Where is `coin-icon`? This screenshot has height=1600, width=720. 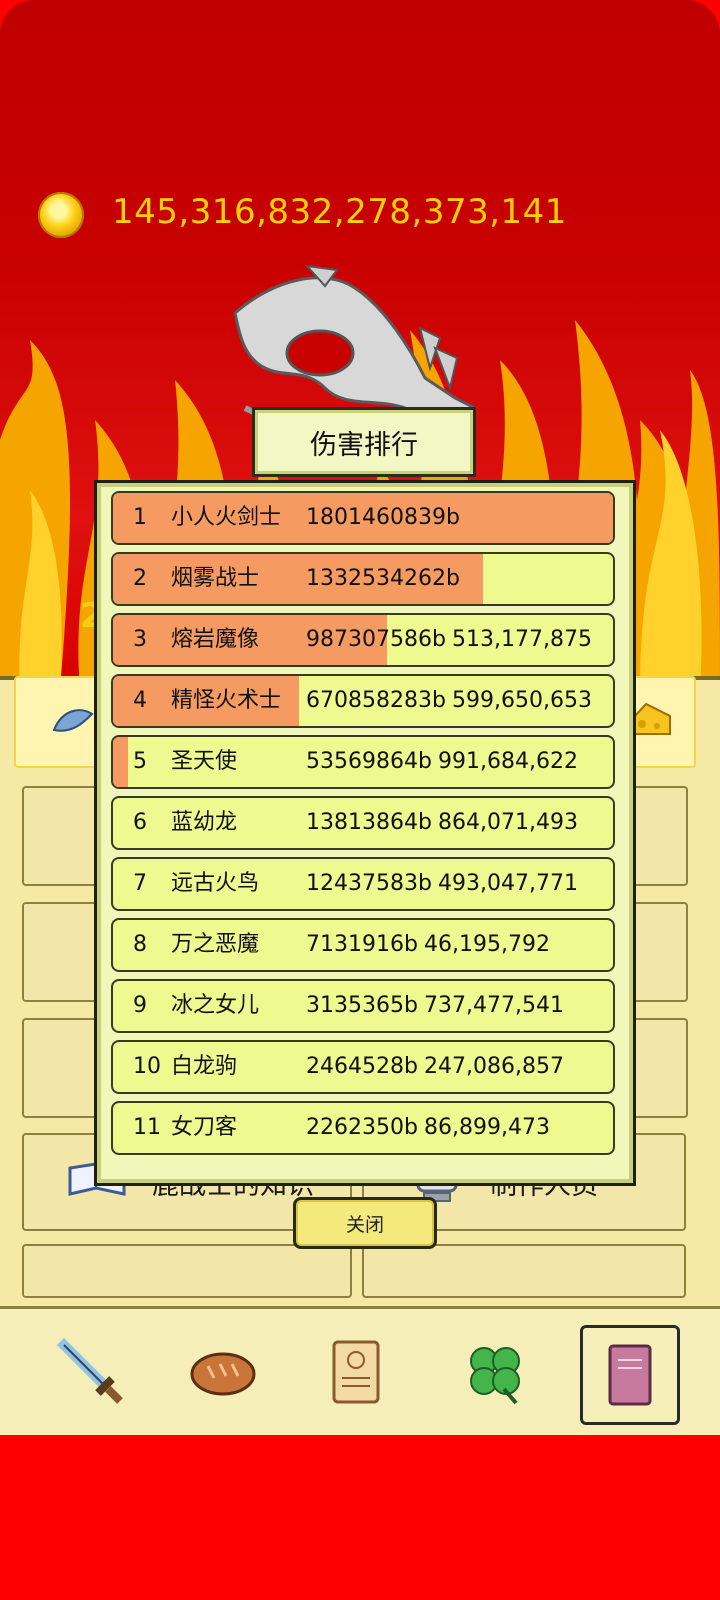 coin-icon is located at coordinates (61, 215).